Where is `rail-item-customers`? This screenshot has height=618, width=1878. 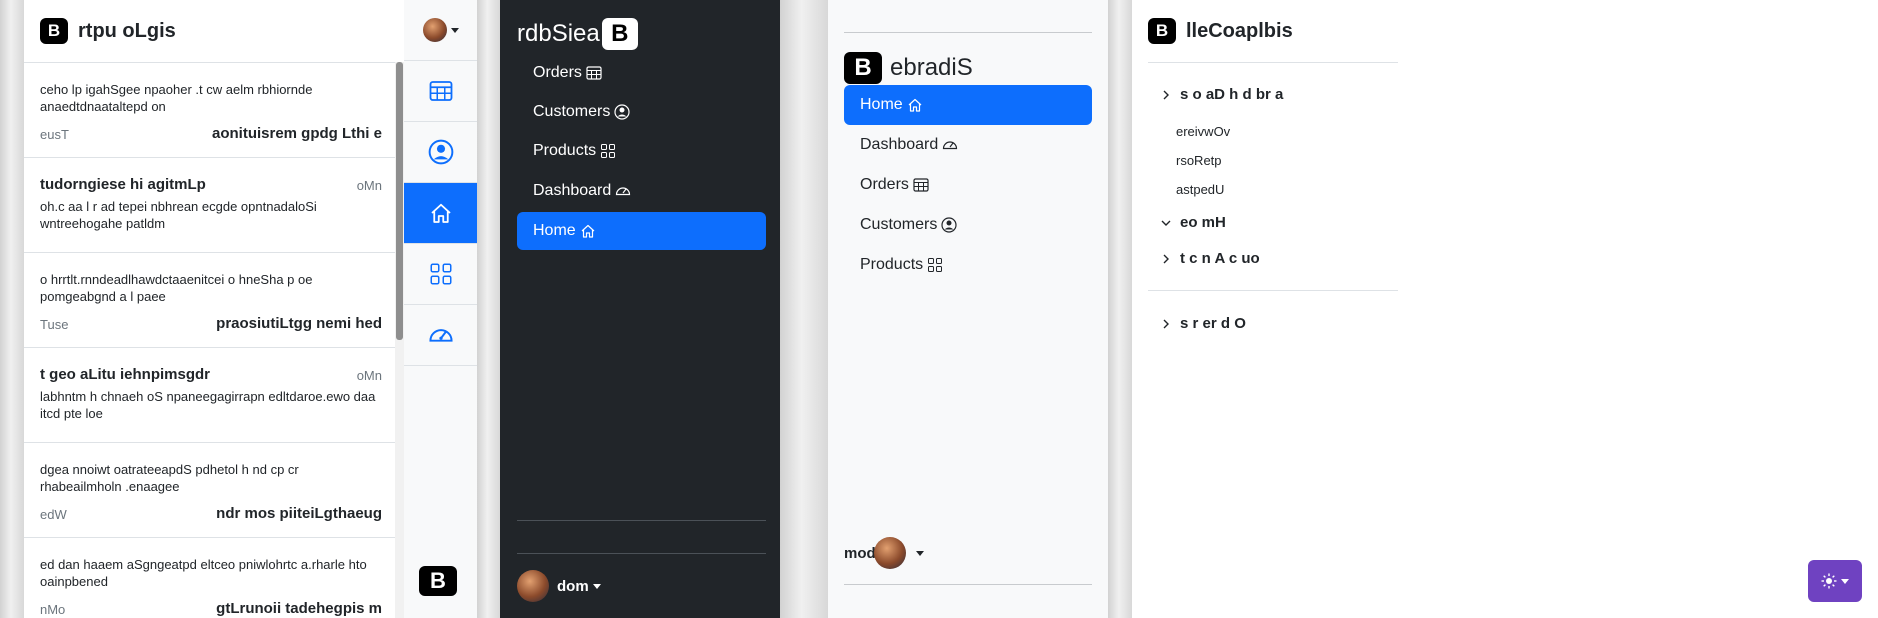 rail-item-customers is located at coordinates (440, 152).